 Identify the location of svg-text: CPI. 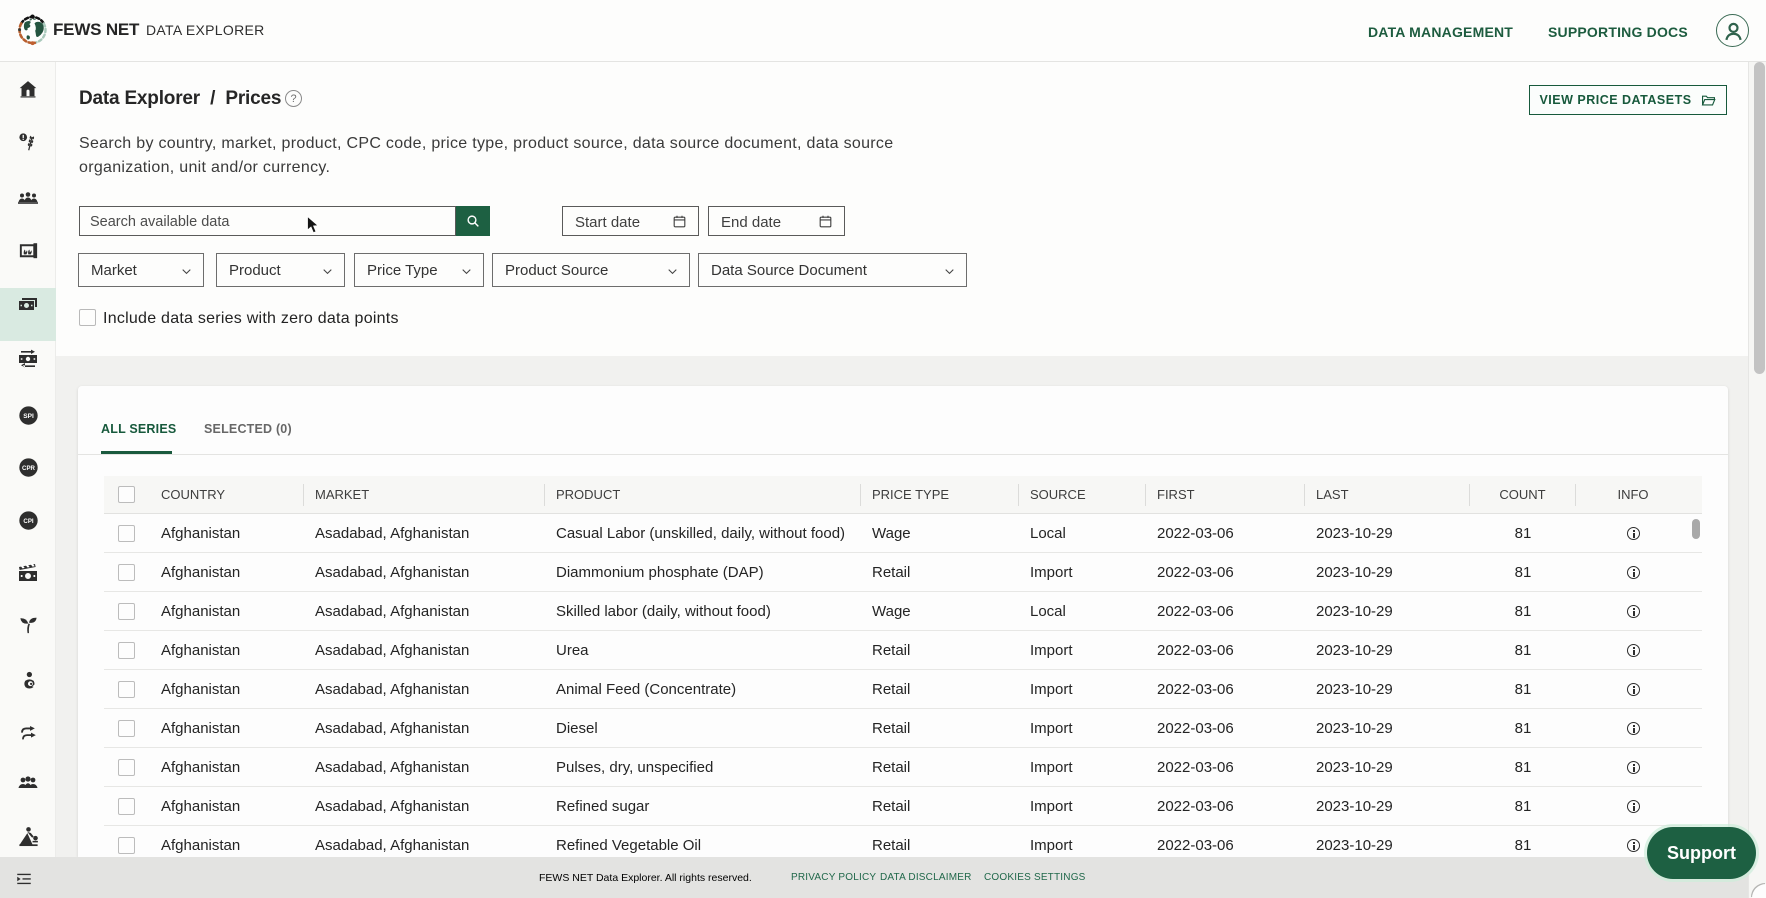
(28, 521).